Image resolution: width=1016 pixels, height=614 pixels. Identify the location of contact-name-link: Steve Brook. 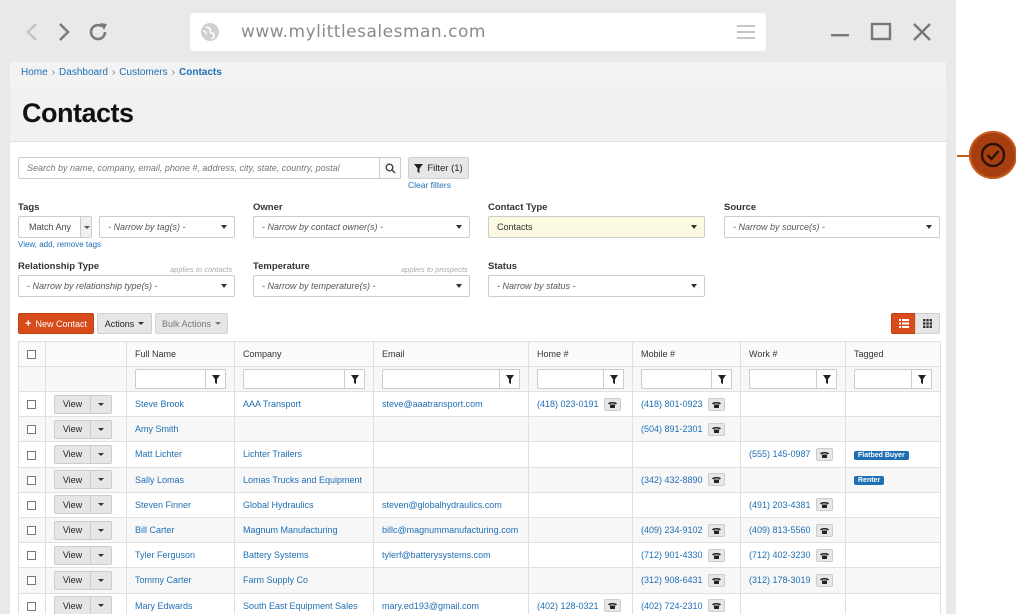
(159, 404).